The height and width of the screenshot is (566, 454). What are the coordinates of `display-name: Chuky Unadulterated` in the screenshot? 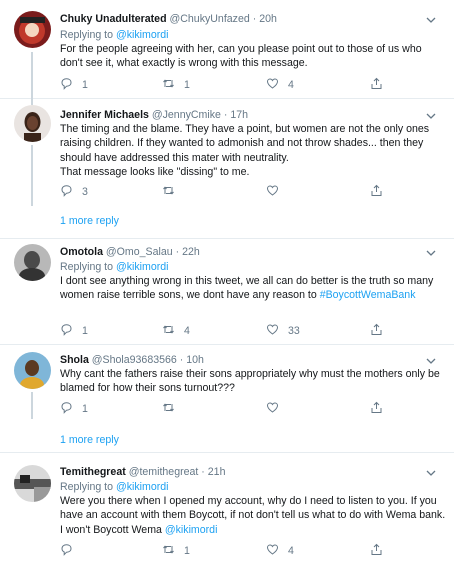 It's located at (113, 19).